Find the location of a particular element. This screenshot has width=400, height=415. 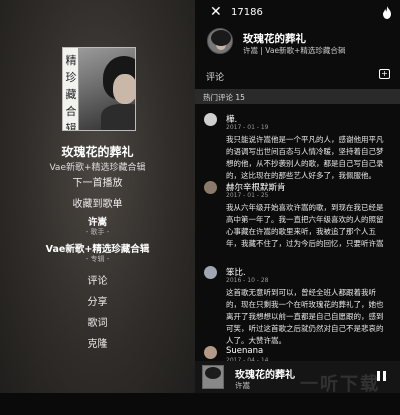

player-artist: 许嵩 is located at coordinates (242, 385).